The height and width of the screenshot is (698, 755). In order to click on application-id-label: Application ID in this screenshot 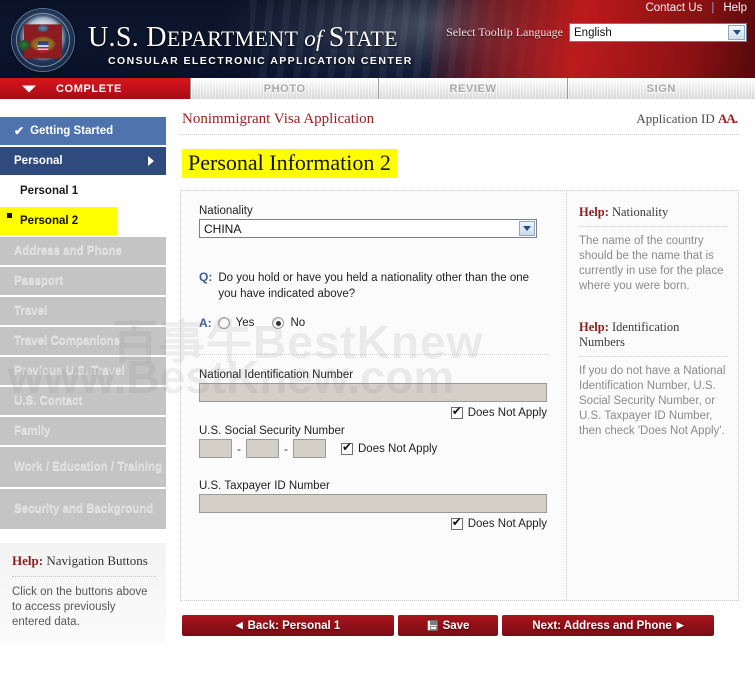, I will do `click(677, 118)`.